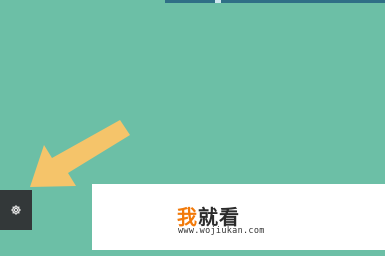 The image size is (385, 256). What do you see at coordinates (221, 231) in the screenshot?
I see `brand-url: www.wojiukan.com` at bounding box center [221, 231].